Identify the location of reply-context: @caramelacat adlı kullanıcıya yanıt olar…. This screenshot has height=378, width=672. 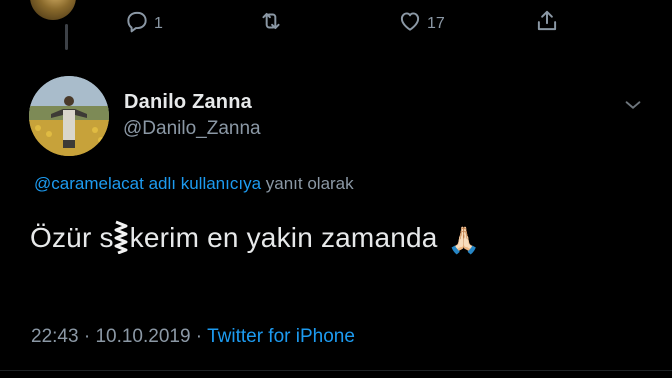
(194, 184).